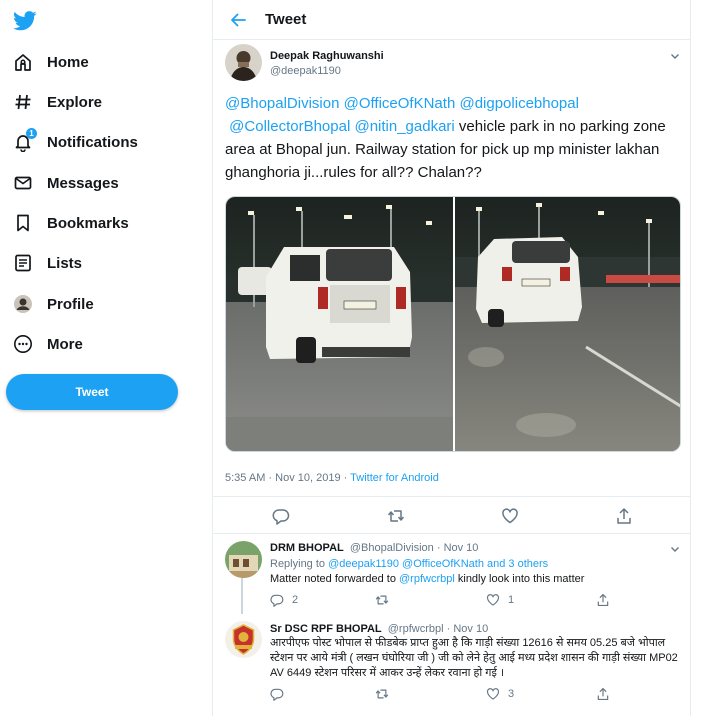 The width and height of the screenshot is (714, 716). What do you see at coordinates (238, 20) in the screenshot?
I see `back-arrow-icon` at bounding box center [238, 20].